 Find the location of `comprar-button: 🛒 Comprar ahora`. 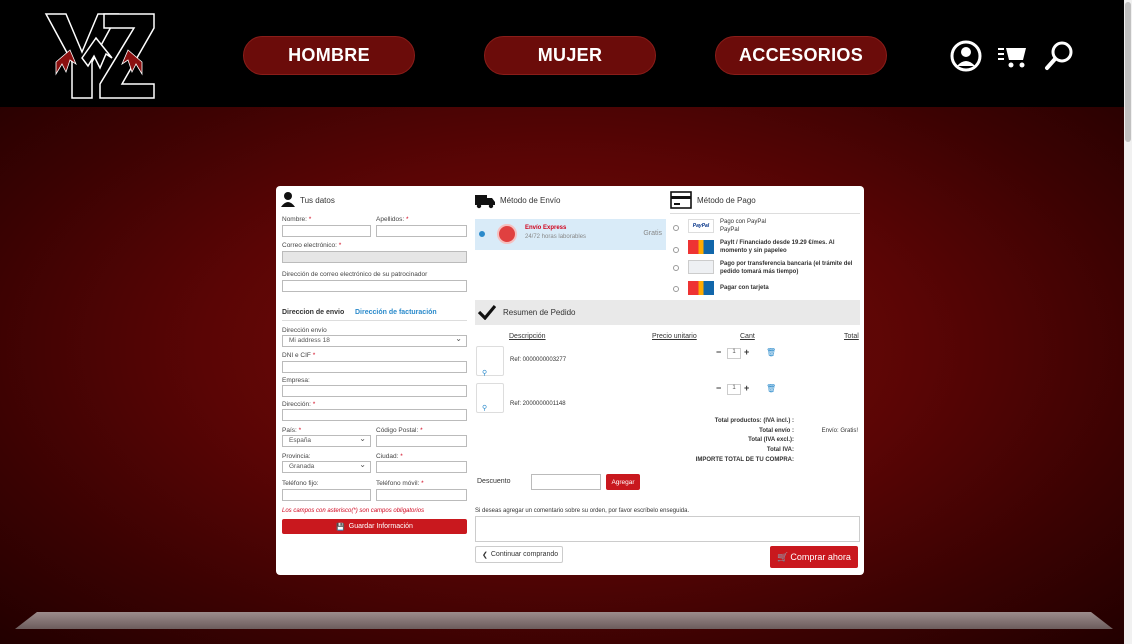

comprar-button: 🛒 Comprar ahora is located at coordinates (814, 557).